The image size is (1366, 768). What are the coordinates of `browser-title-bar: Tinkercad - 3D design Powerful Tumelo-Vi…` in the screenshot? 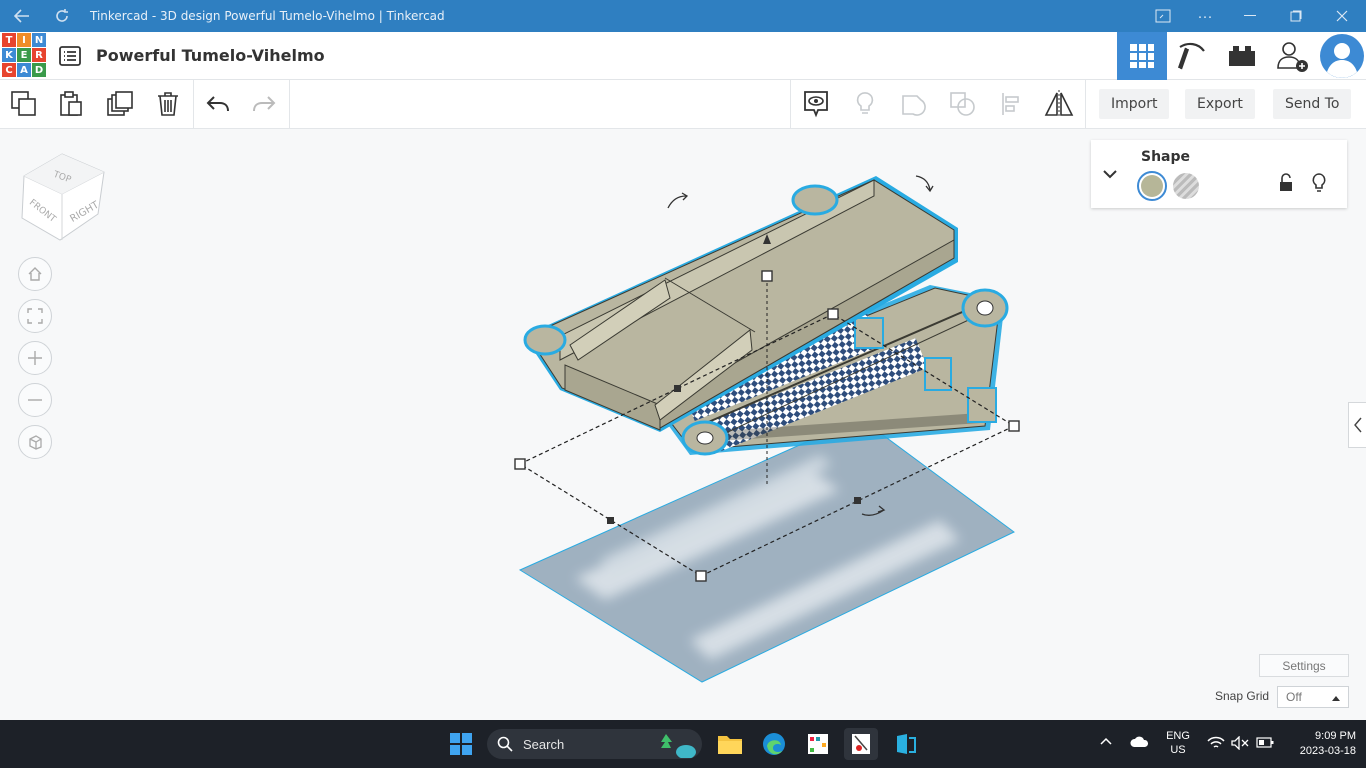 It's located at (683, 16).